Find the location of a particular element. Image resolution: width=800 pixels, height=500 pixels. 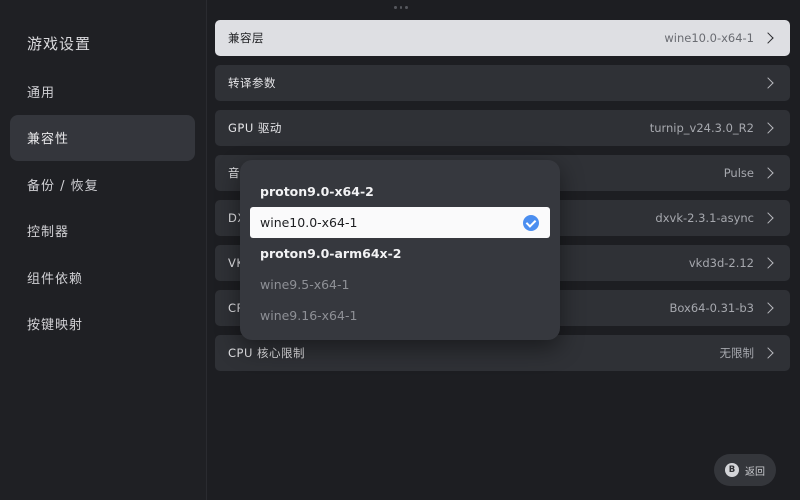

setting-label: CPU 核心限制 is located at coordinates (267, 353).